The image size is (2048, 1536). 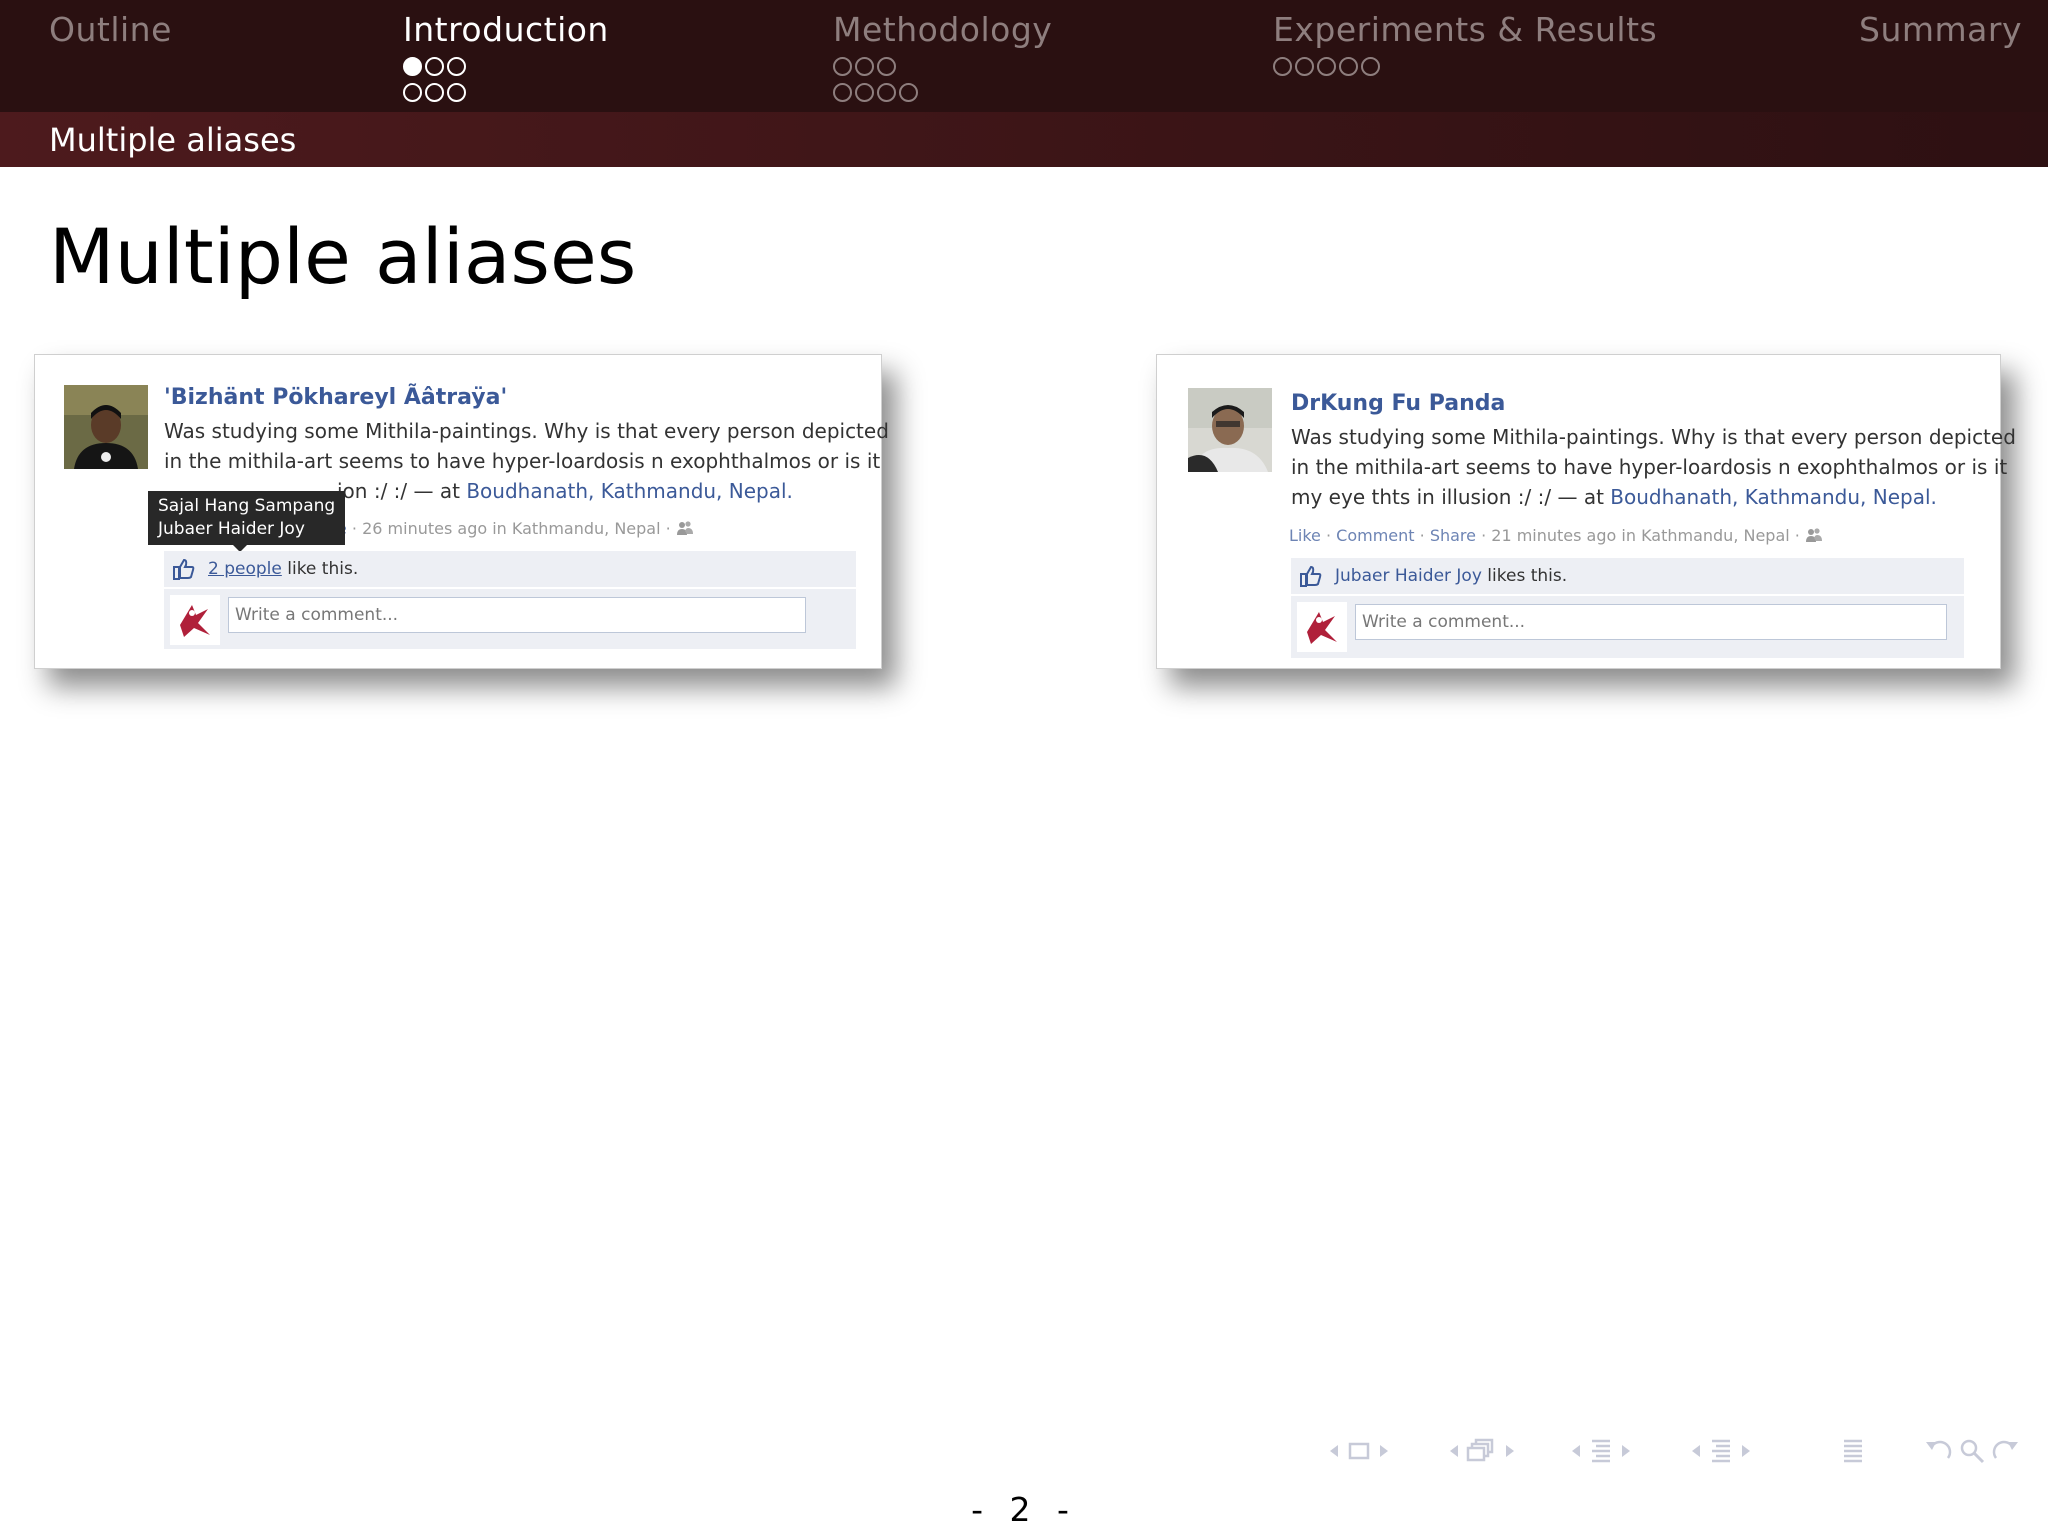 I want to click on nav-appendix-group, so click(x=1853, y=1451).